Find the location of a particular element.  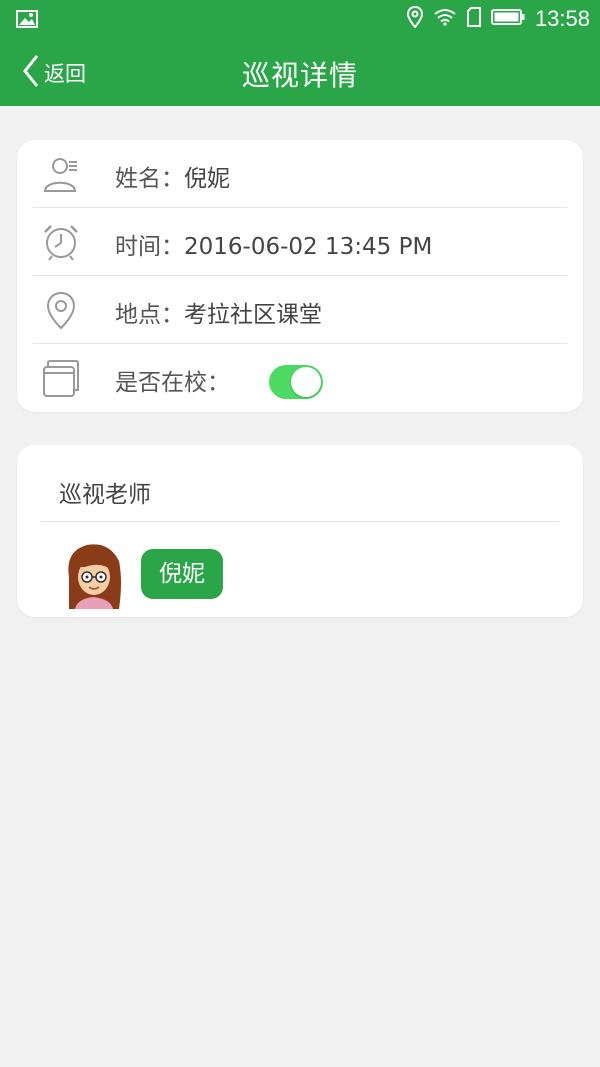

book-icon is located at coordinates (61, 378).